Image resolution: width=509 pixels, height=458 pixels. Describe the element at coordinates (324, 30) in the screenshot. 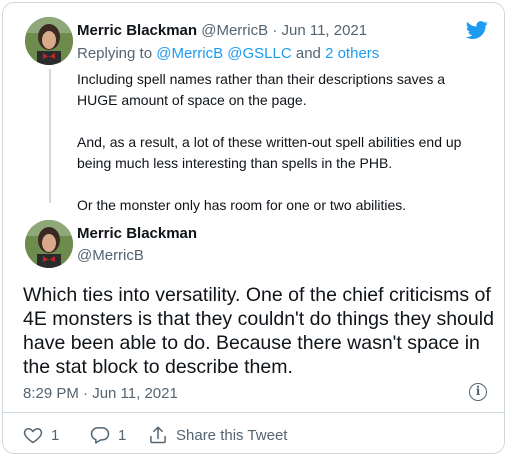

I see `tweet-date: Jun 11, 2021` at that location.